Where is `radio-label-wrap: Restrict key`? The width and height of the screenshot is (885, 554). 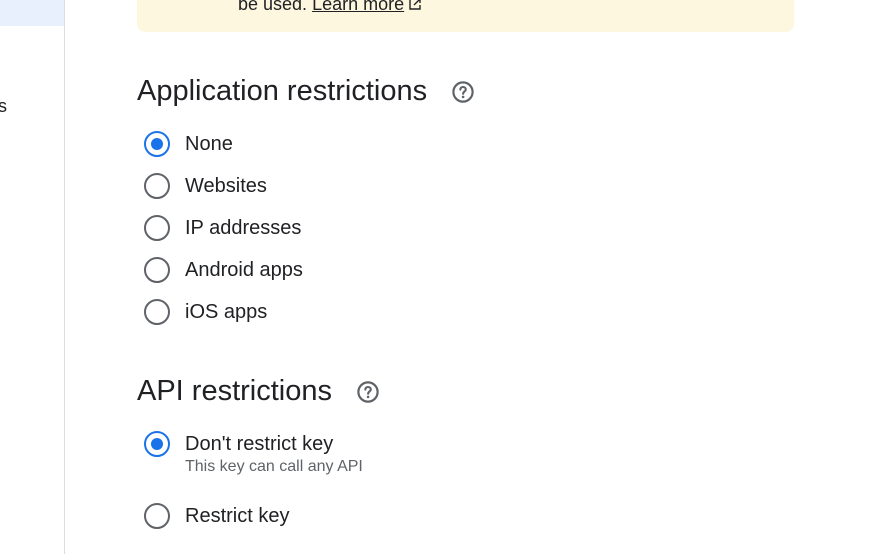 radio-label-wrap: Restrict key is located at coordinates (237, 516).